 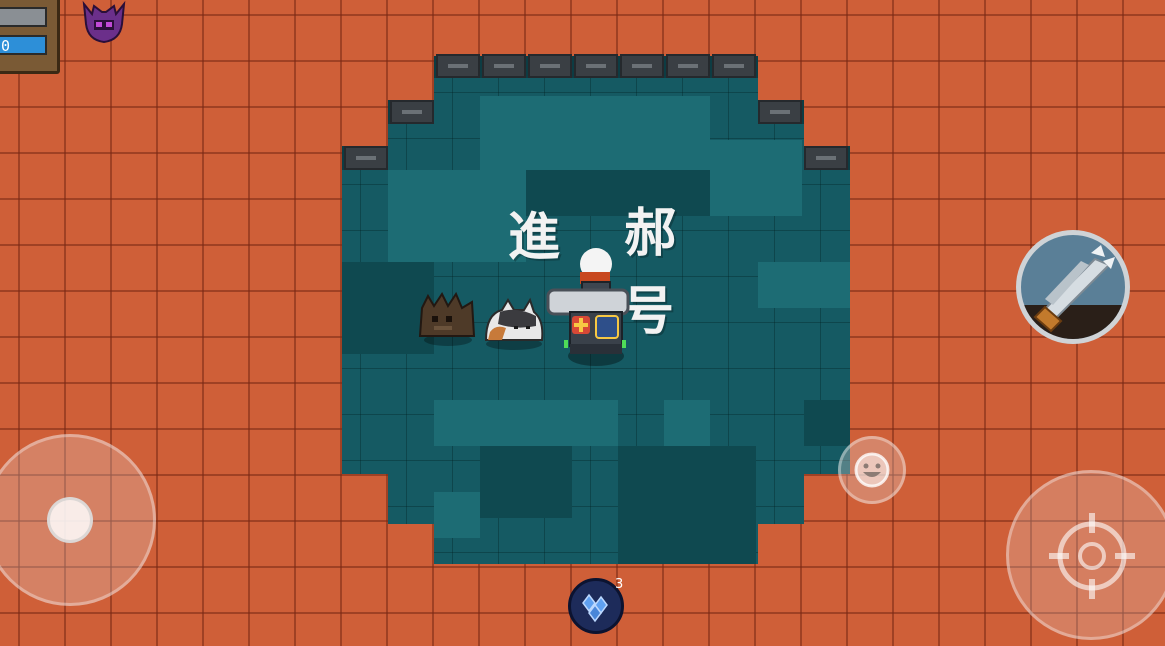 I want to click on crossbow-weapon-icon, so click(x=1073, y=292).